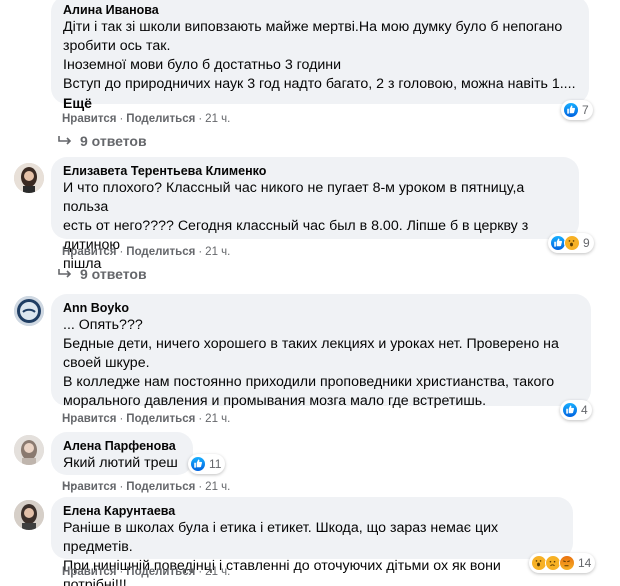 Image resolution: width=620 pixels, height=586 pixels. Describe the element at coordinates (106, 363) in the screenshot. I see `comment-line: своей шкуре.` at that location.